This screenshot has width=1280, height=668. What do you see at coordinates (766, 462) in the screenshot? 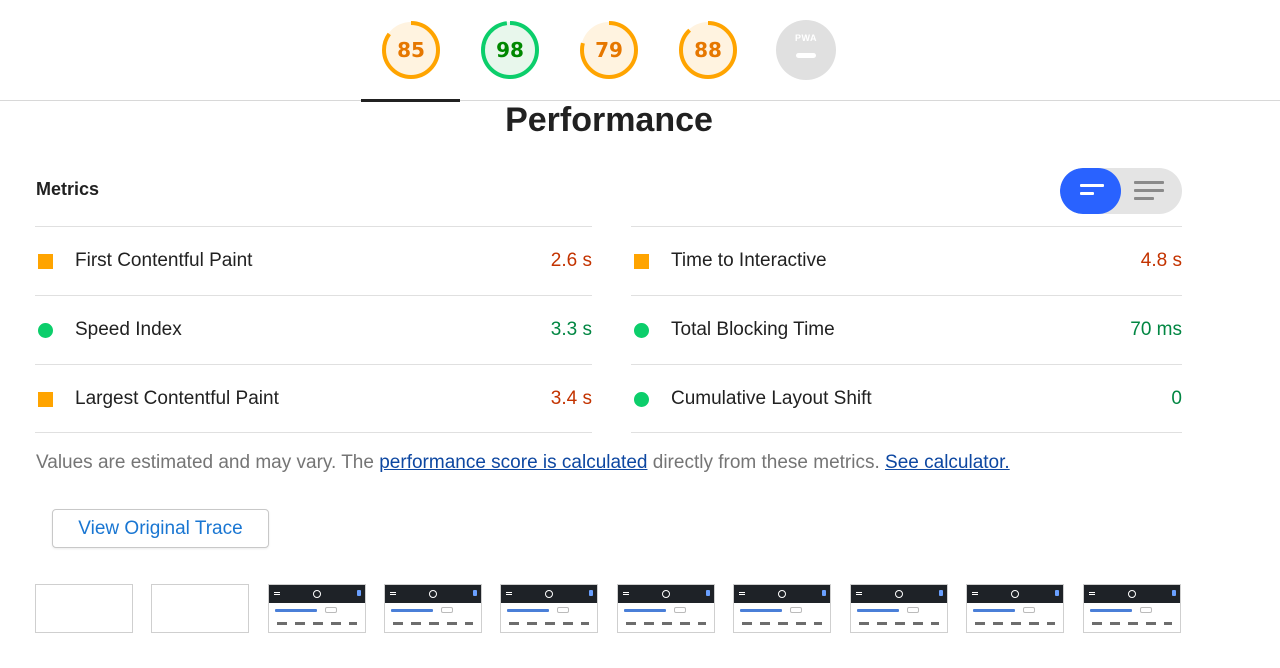
I see `footnote-middle: directly from these metrics.` at bounding box center [766, 462].